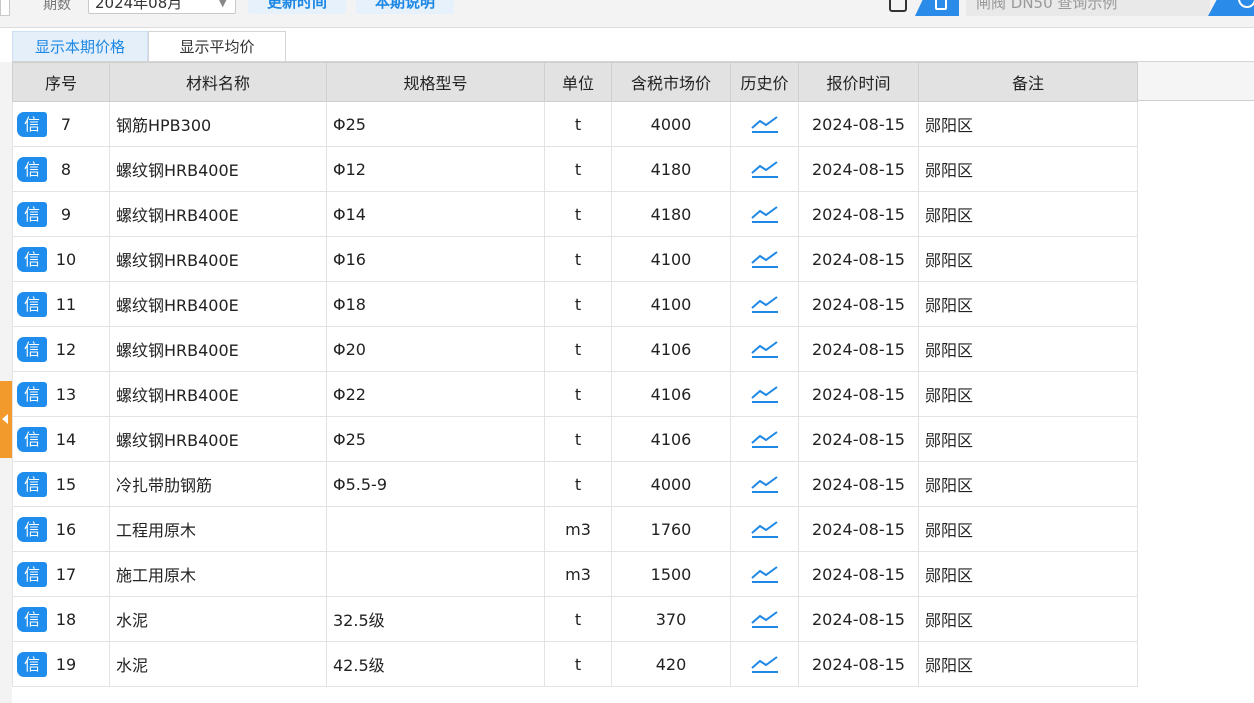  Describe the element at coordinates (627, 14) in the screenshot. I see `top-toolbar: 期数 2024年08月 ▼ 更新时间 本期说明 闸阀 DN50 查询示例` at that location.